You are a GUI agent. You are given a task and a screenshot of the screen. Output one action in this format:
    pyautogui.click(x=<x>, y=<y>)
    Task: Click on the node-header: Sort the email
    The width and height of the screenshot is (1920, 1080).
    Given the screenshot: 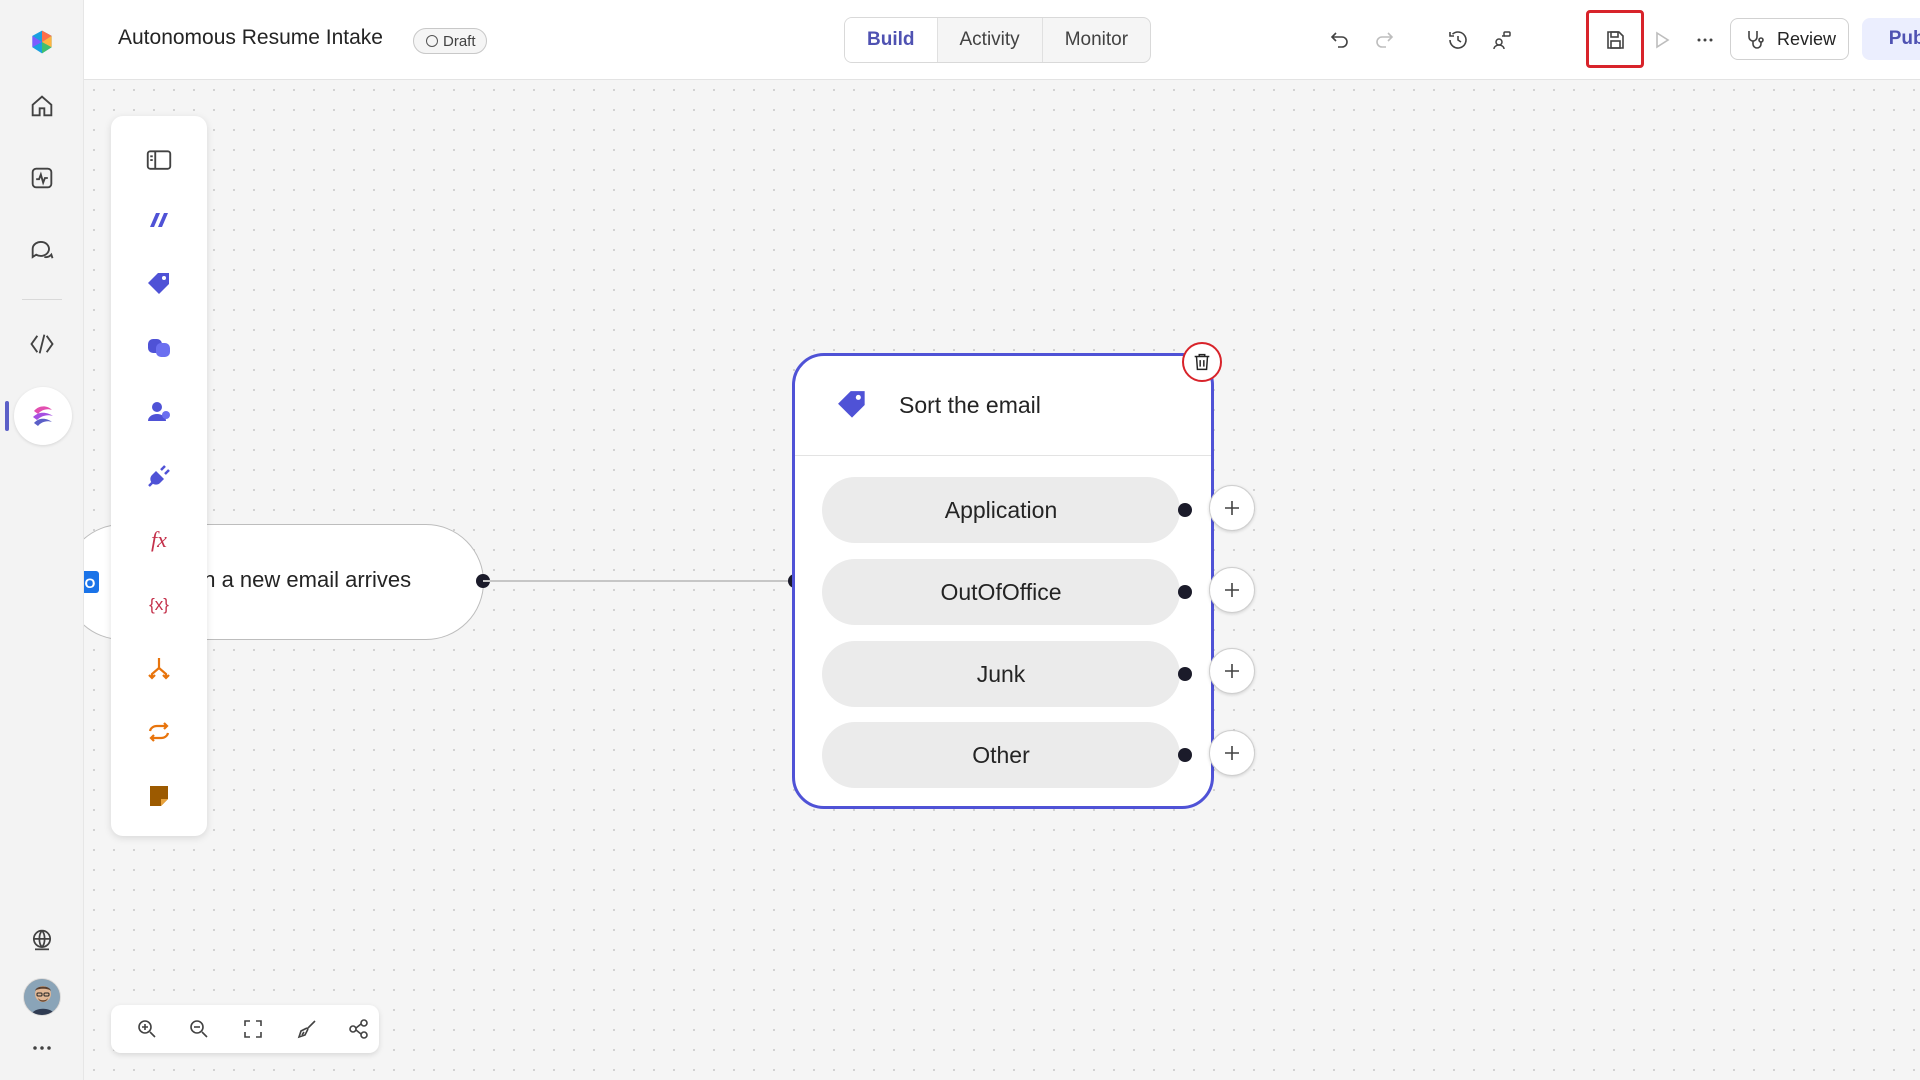 What is the action you would take?
    pyautogui.click(x=1003, y=406)
    